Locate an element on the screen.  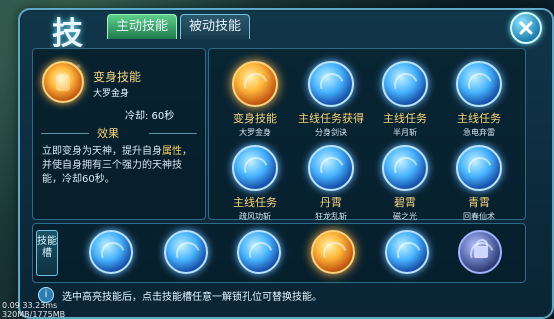
debug-overlay-line2: 320MB/1775MB is located at coordinates (34, 314).